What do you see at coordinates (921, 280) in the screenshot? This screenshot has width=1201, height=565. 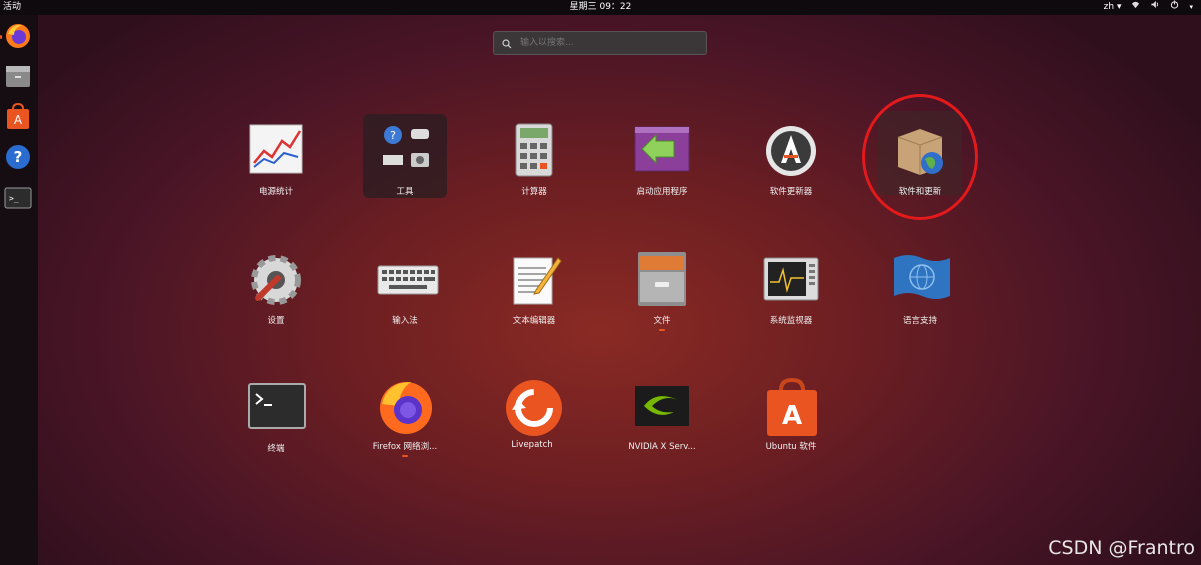 I see `language-support-icon` at bounding box center [921, 280].